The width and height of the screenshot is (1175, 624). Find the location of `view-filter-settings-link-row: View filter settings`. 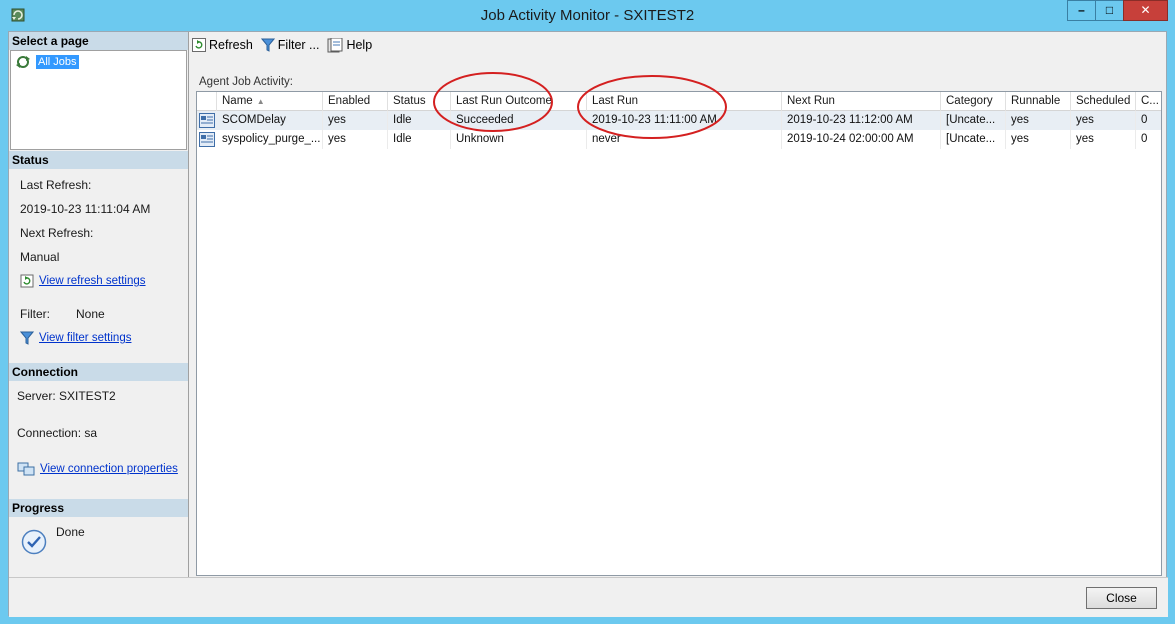

view-filter-settings-link-row: View filter settings is located at coordinates (75, 338).